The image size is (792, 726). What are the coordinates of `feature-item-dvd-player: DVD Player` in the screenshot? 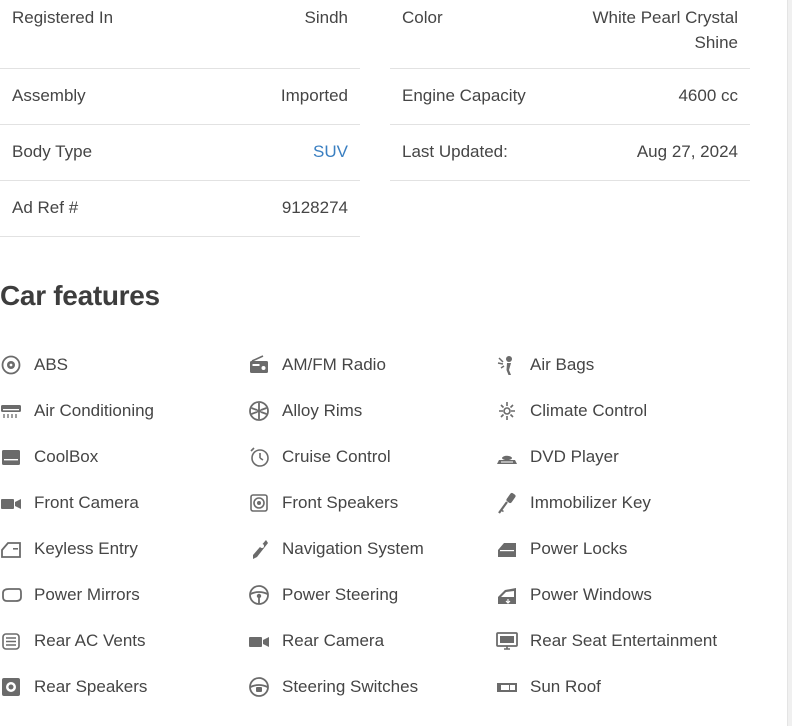 It's located at (628, 457).